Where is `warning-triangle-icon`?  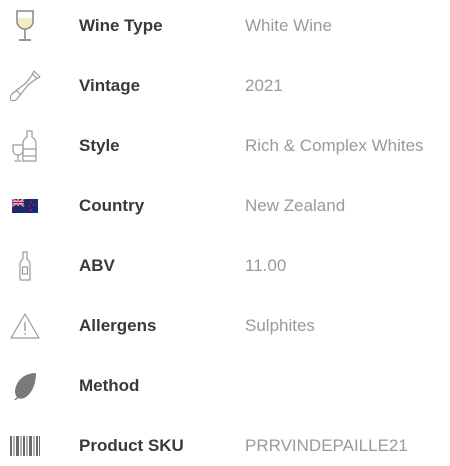
warning-triangle-icon is located at coordinates (25, 326).